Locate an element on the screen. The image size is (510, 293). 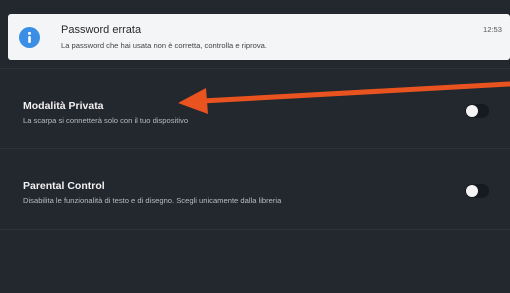
parental-control-toggle is located at coordinates (477, 191).